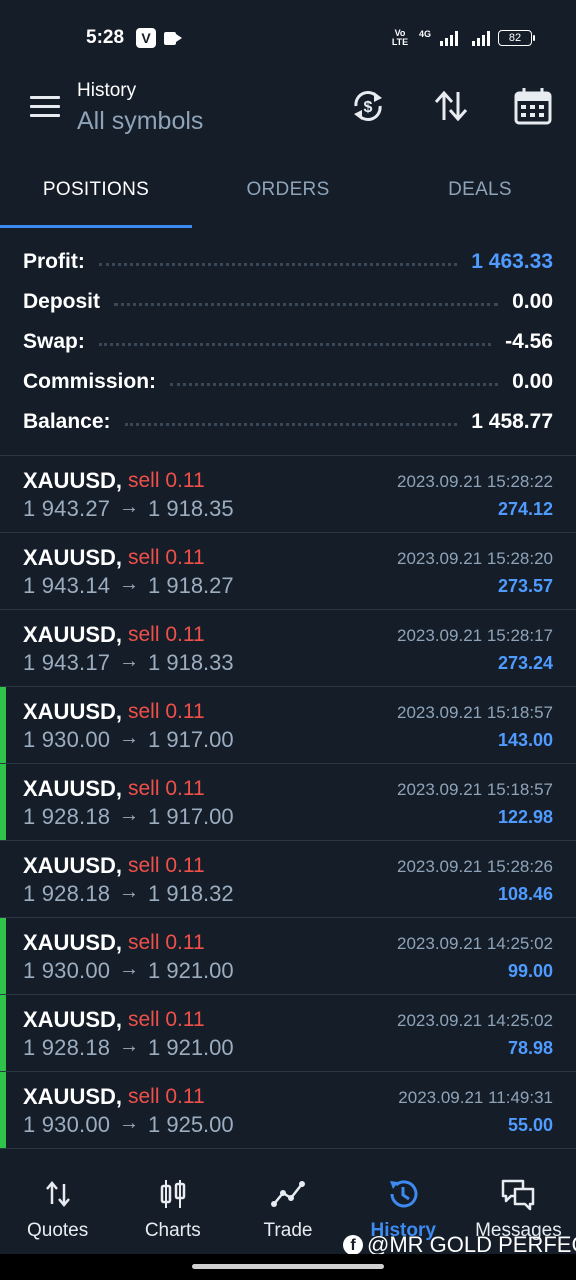 This screenshot has height=1280, width=576. What do you see at coordinates (525, 817) in the screenshot?
I see `position-profit: 122.98` at bounding box center [525, 817].